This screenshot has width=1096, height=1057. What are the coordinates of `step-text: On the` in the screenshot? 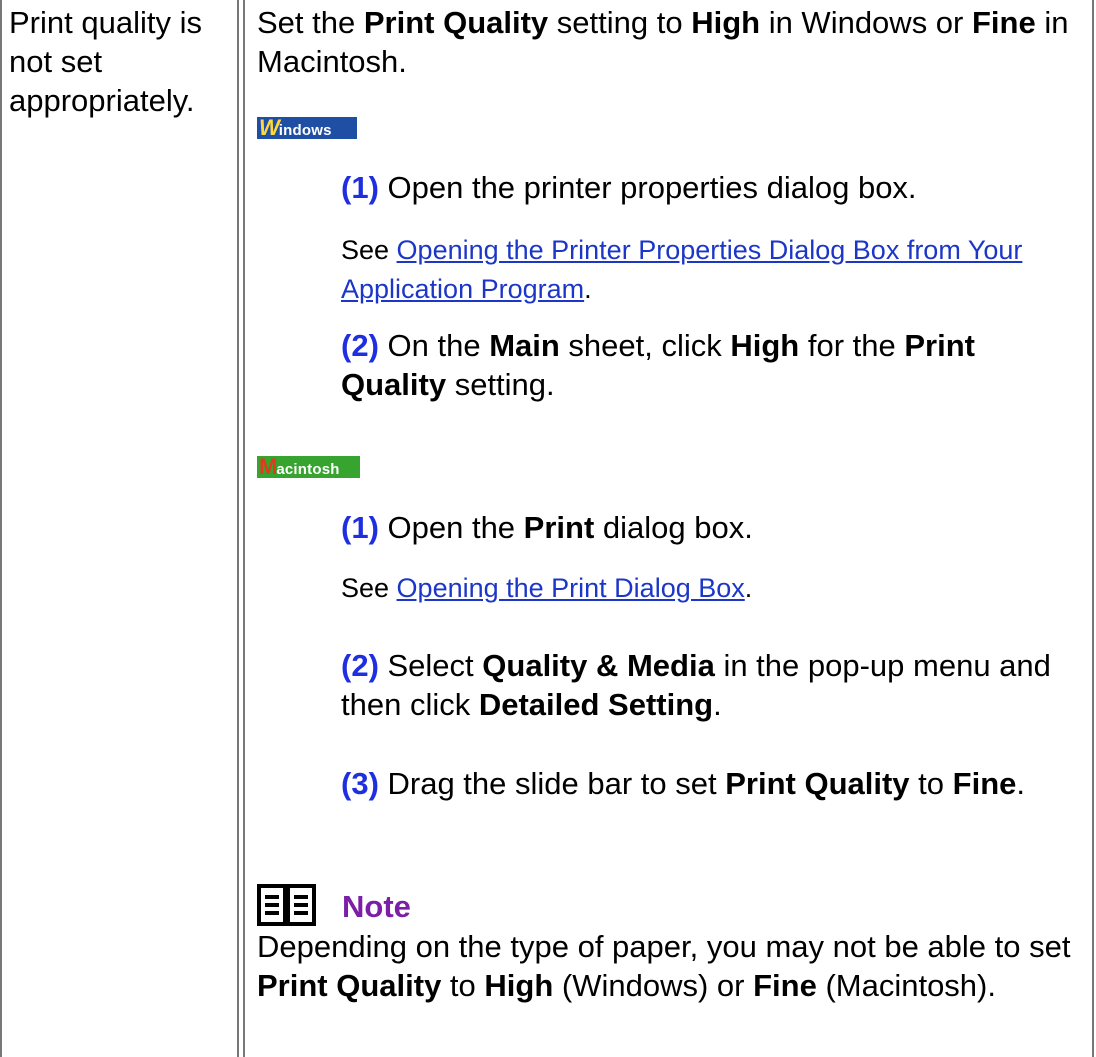 It's located at (434, 345).